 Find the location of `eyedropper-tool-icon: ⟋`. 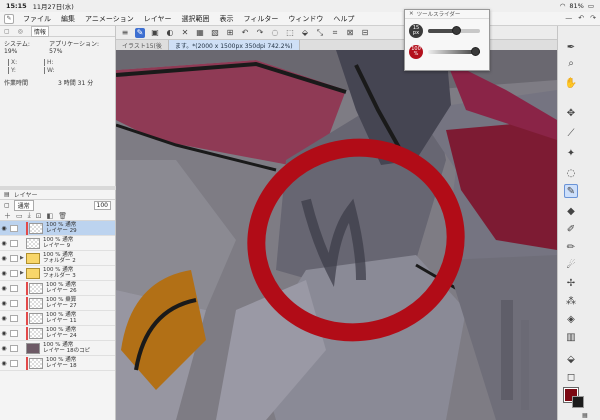

eyedropper-tool-icon: ⟋ is located at coordinates (571, 133).